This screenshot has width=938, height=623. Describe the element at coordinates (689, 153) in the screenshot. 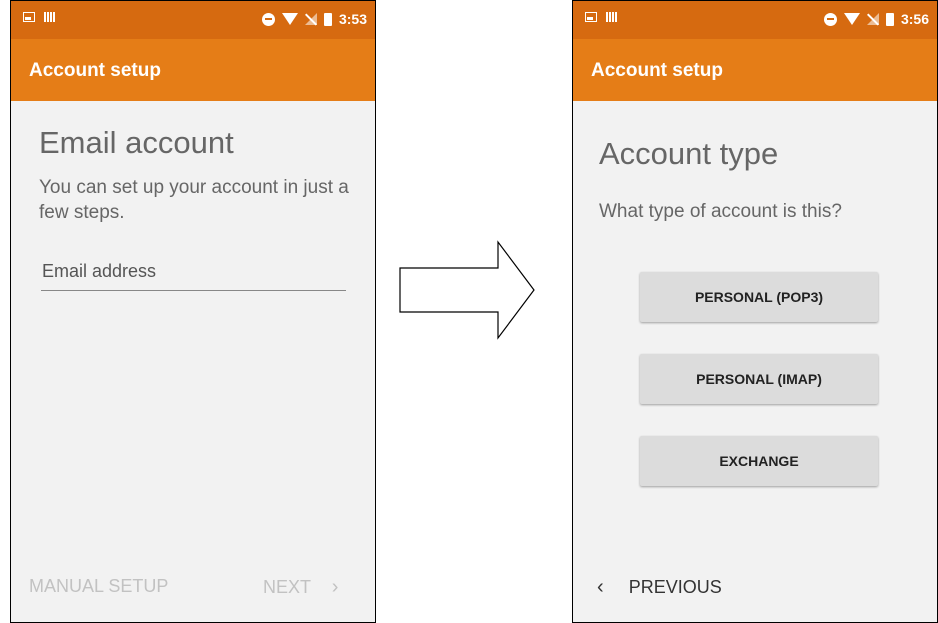

I see `heading: Account type` at that location.